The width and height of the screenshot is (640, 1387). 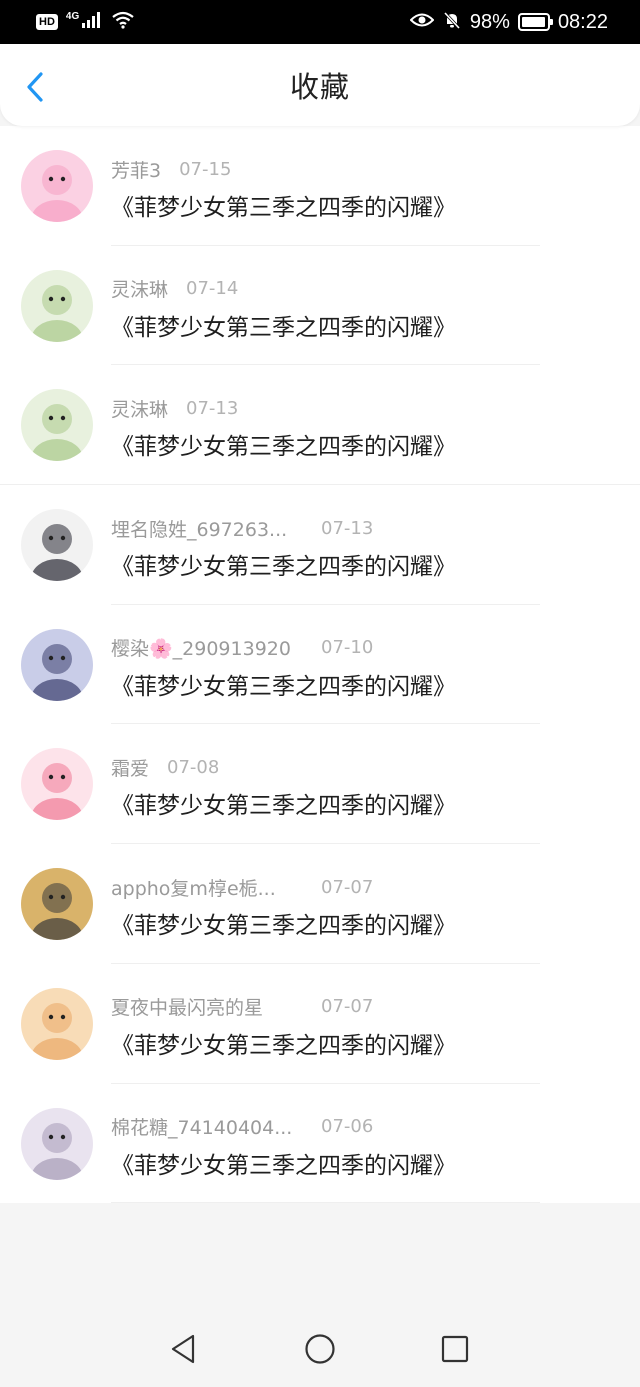 What do you see at coordinates (320, 545) in the screenshot?
I see `list-item: 埋名隐姓_697263... 07-13 《菲梦少女第三季之四季的闪耀》` at bounding box center [320, 545].